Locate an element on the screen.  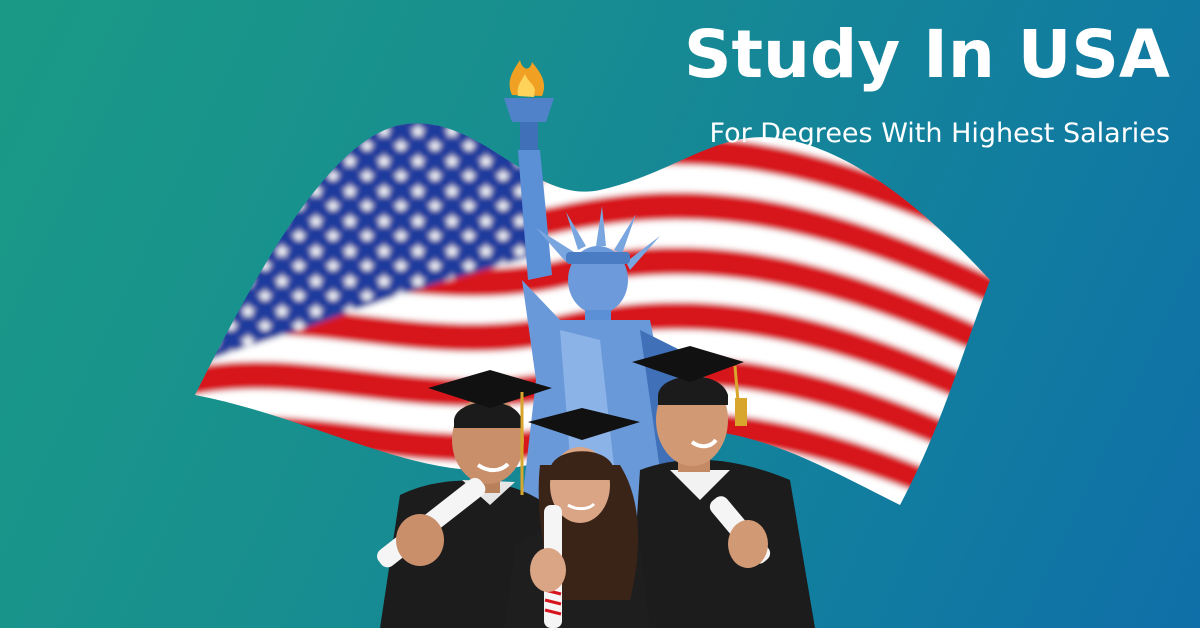
banner-title: Study In USA is located at coordinates (926, 54).